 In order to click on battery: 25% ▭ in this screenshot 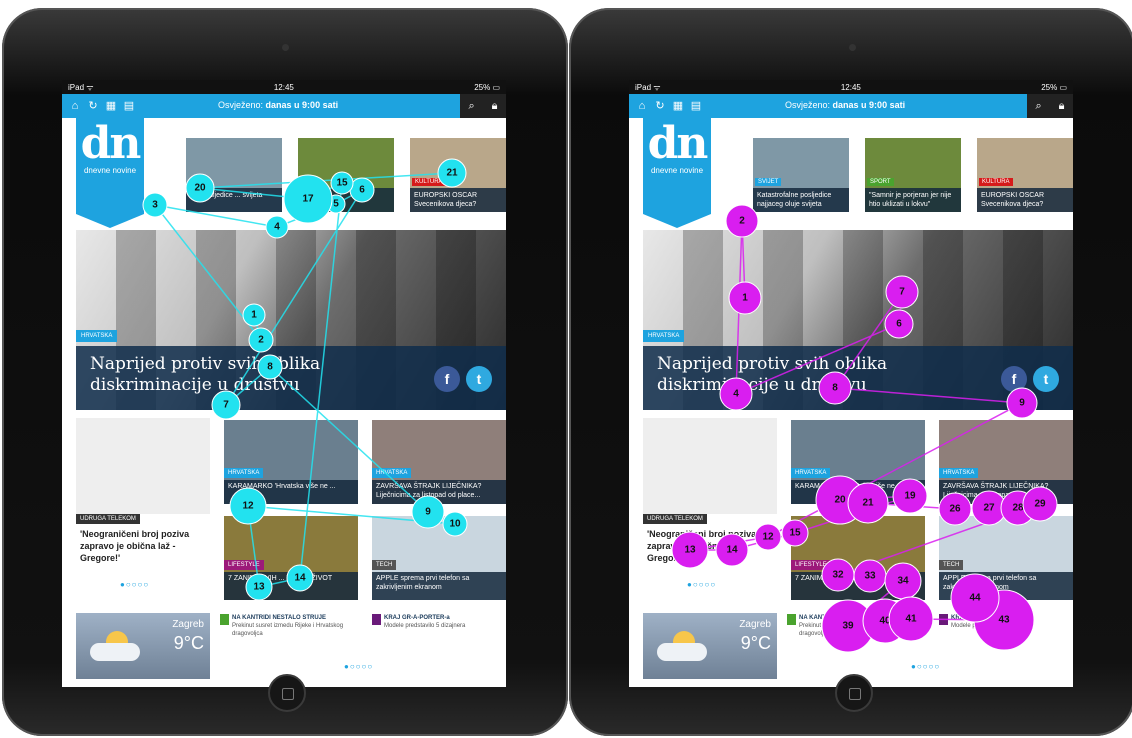, I will do `click(487, 87)`.